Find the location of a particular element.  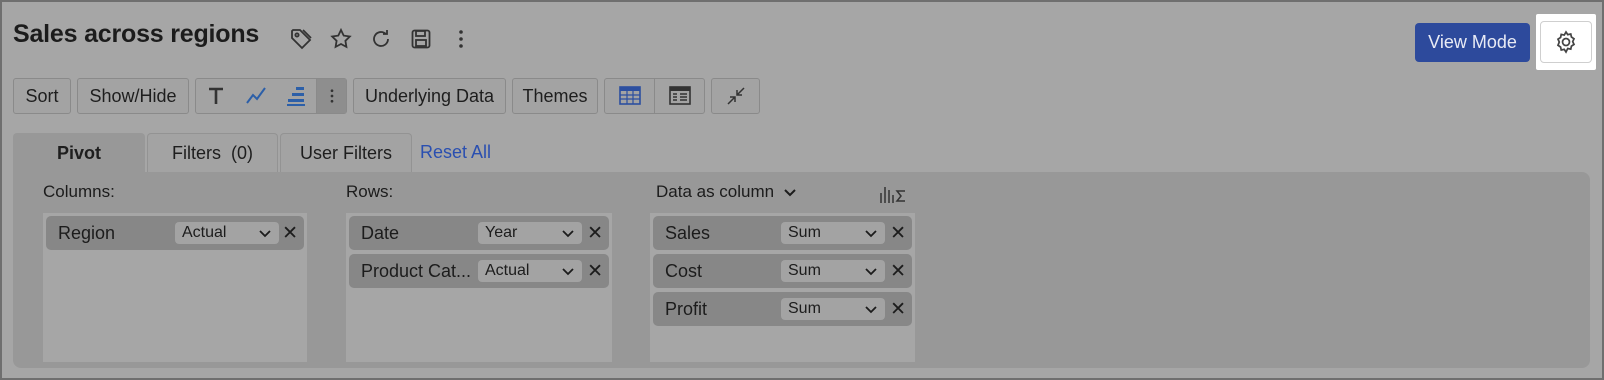

tag-icon is located at coordinates (301, 39).